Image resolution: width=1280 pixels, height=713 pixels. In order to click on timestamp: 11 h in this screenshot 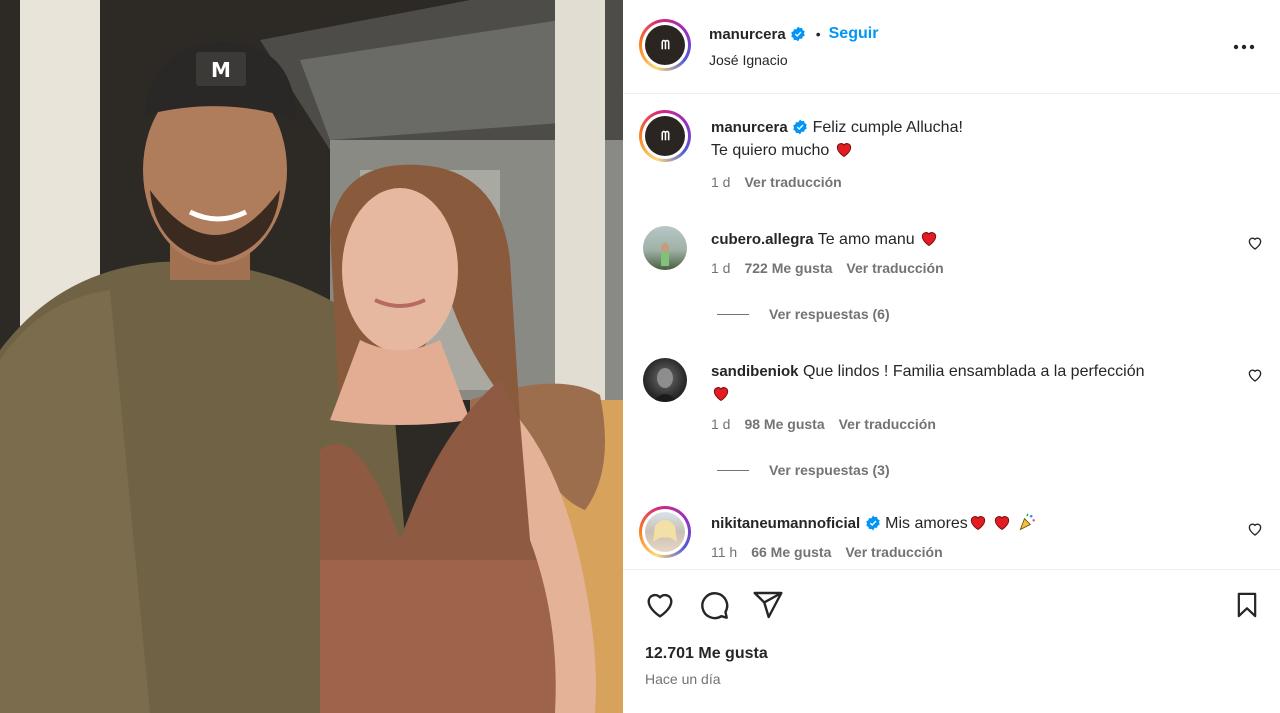, I will do `click(724, 552)`.